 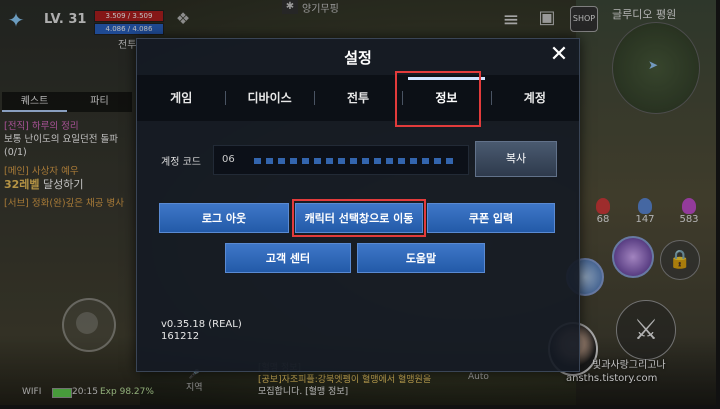 I want to click on account-code-field: 06, so click(x=341, y=160).